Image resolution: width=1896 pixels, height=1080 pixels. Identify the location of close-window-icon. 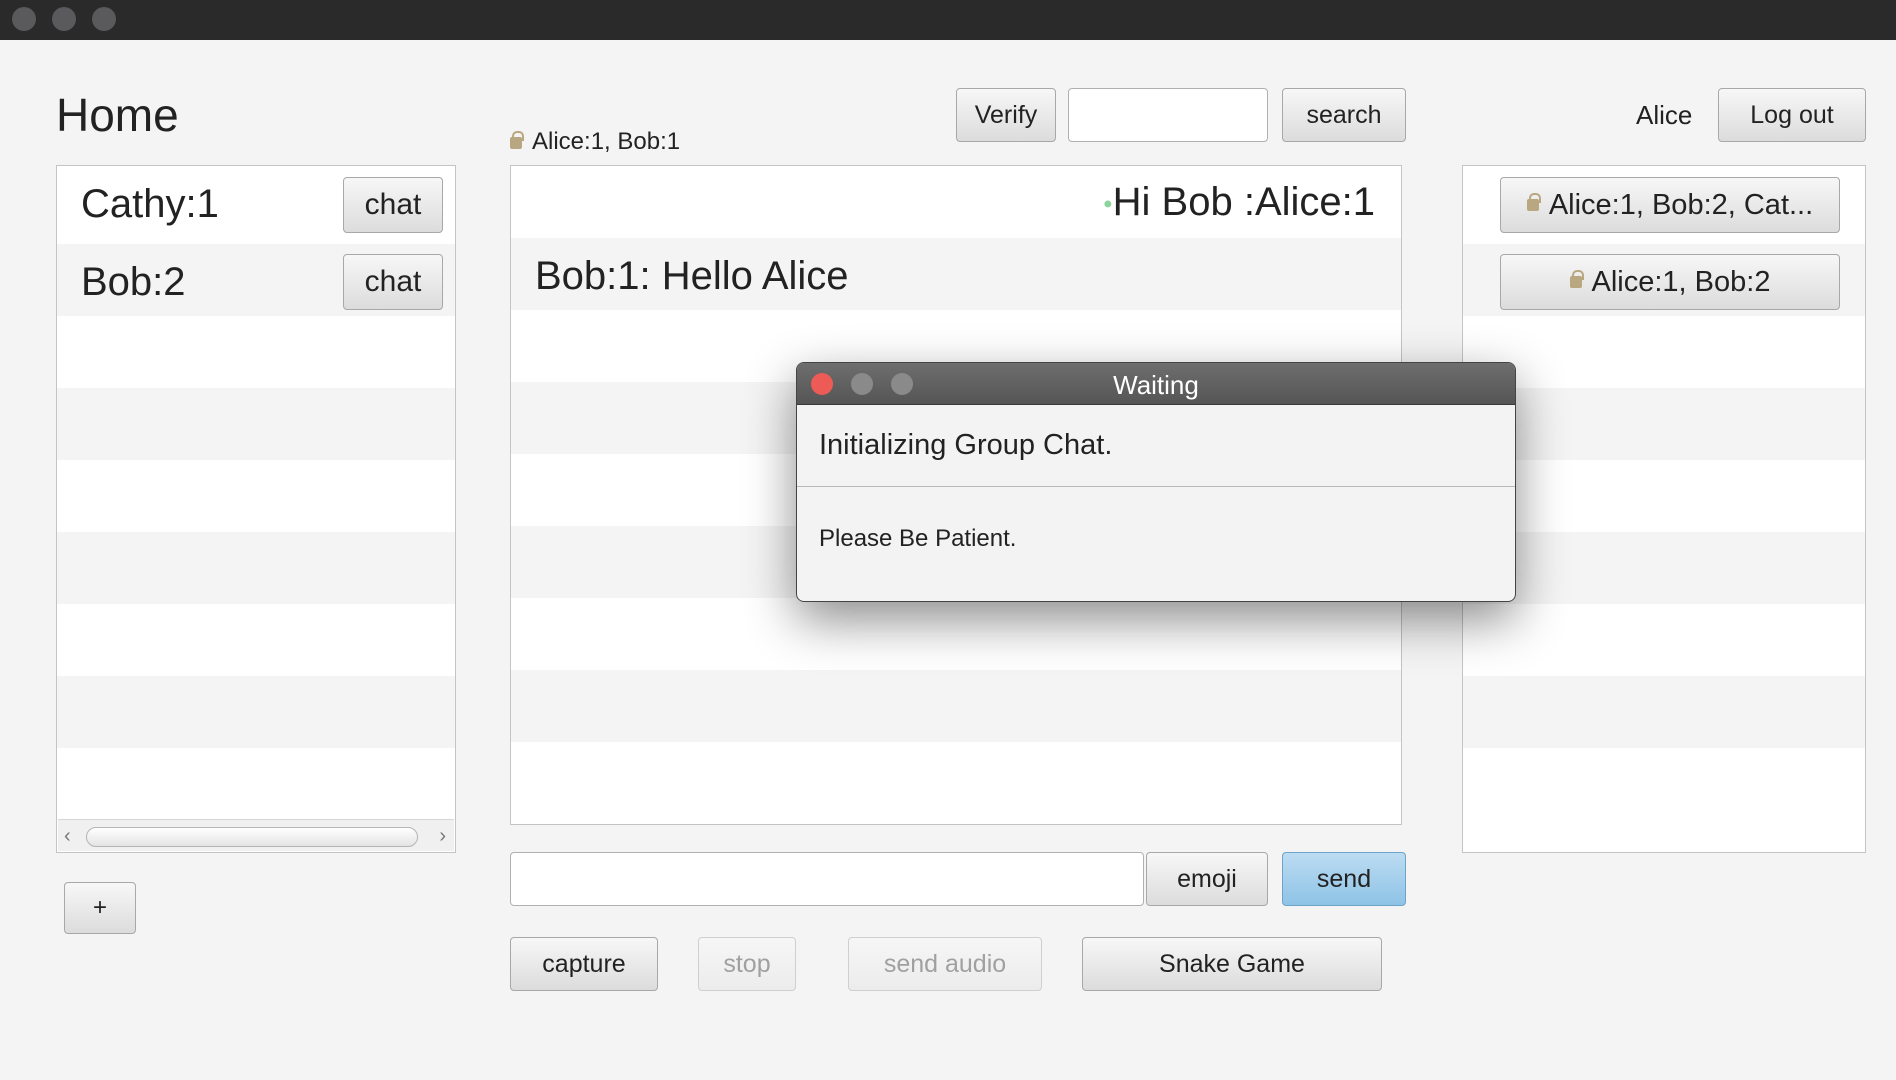
(24, 19).